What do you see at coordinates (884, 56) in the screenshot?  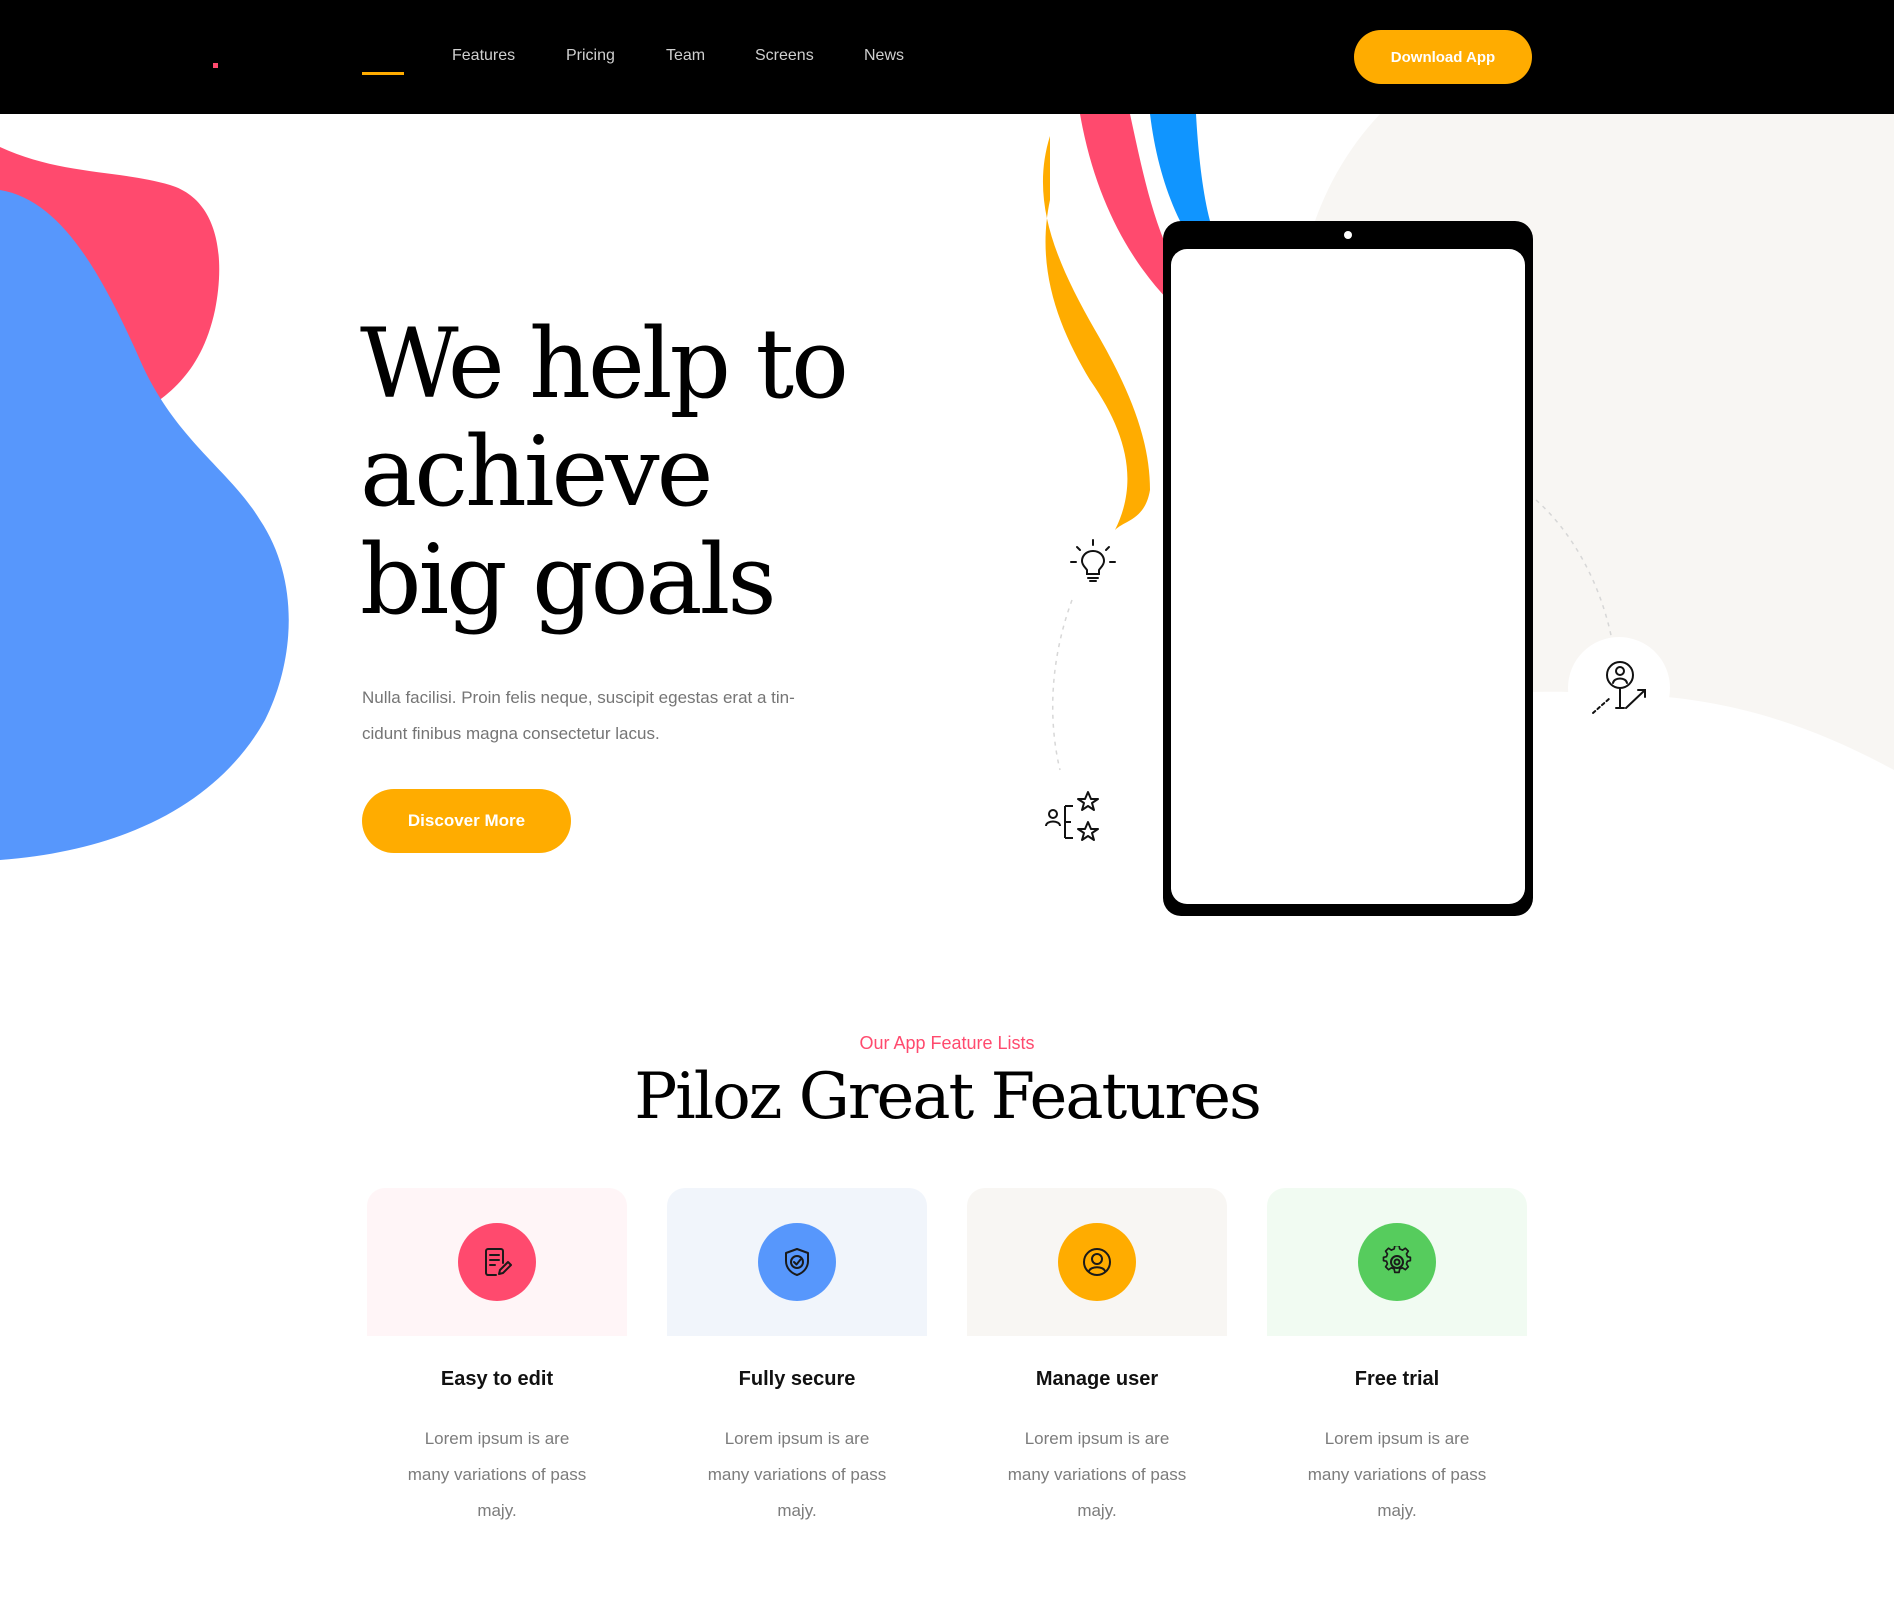 I see `nav-link-news: News` at bounding box center [884, 56].